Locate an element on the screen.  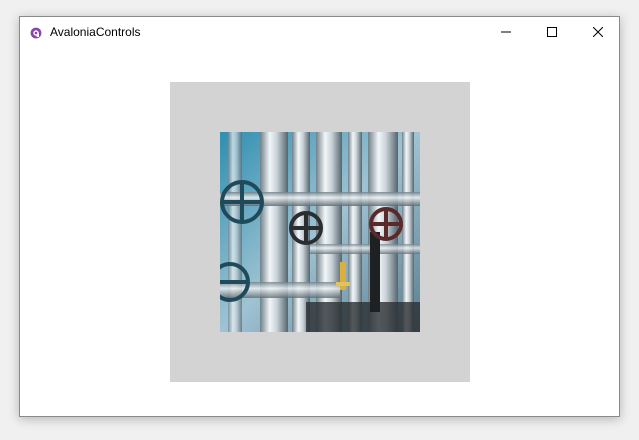
close-icon is located at coordinates (598, 32).